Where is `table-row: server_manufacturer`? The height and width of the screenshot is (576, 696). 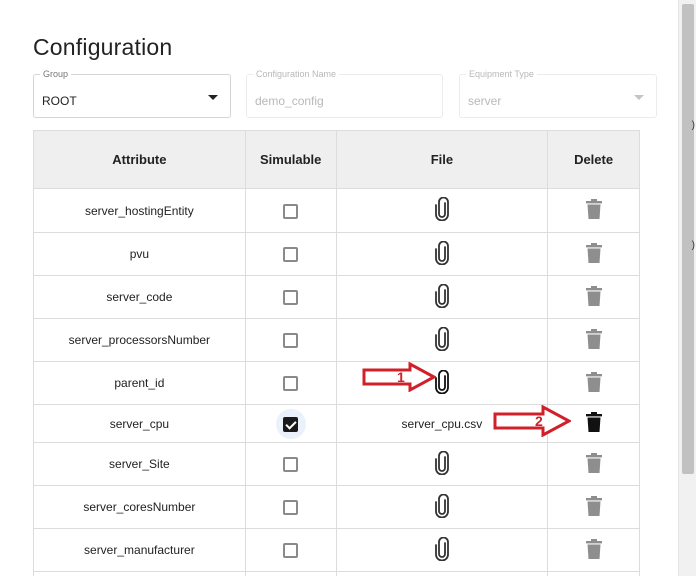
table-row: server_manufacturer is located at coordinates (336, 550).